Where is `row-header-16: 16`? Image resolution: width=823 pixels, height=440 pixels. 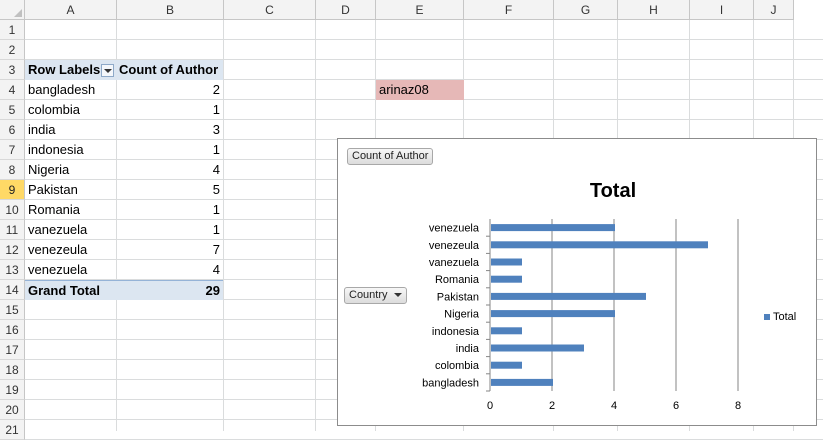
row-header-16: 16 is located at coordinates (12, 330).